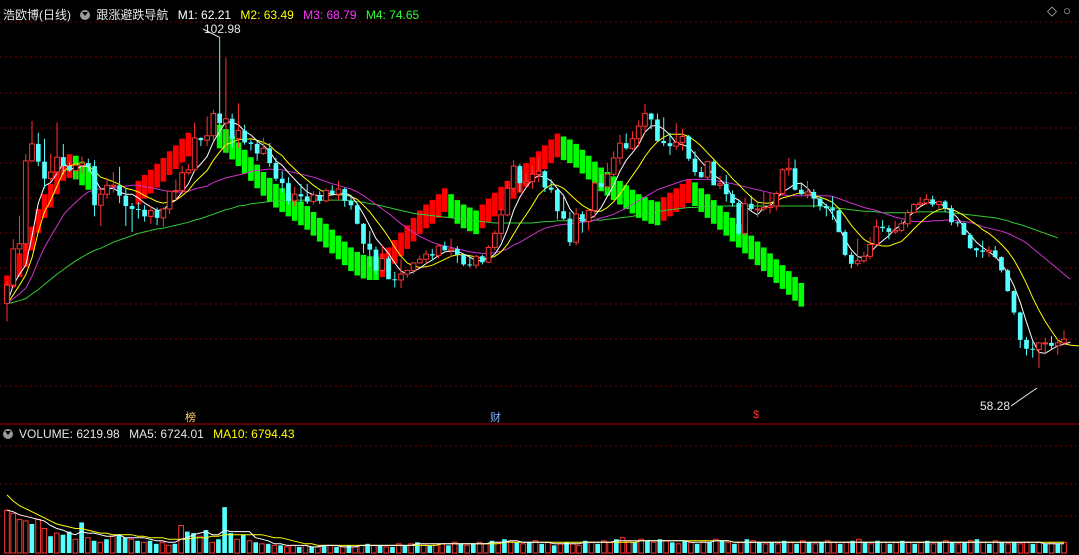 This screenshot has height=555, width=1079. What do you see at coordinates (495, 417) in the screenshot?
I see `marker-finance: 财` at bounding box center [495, 417].